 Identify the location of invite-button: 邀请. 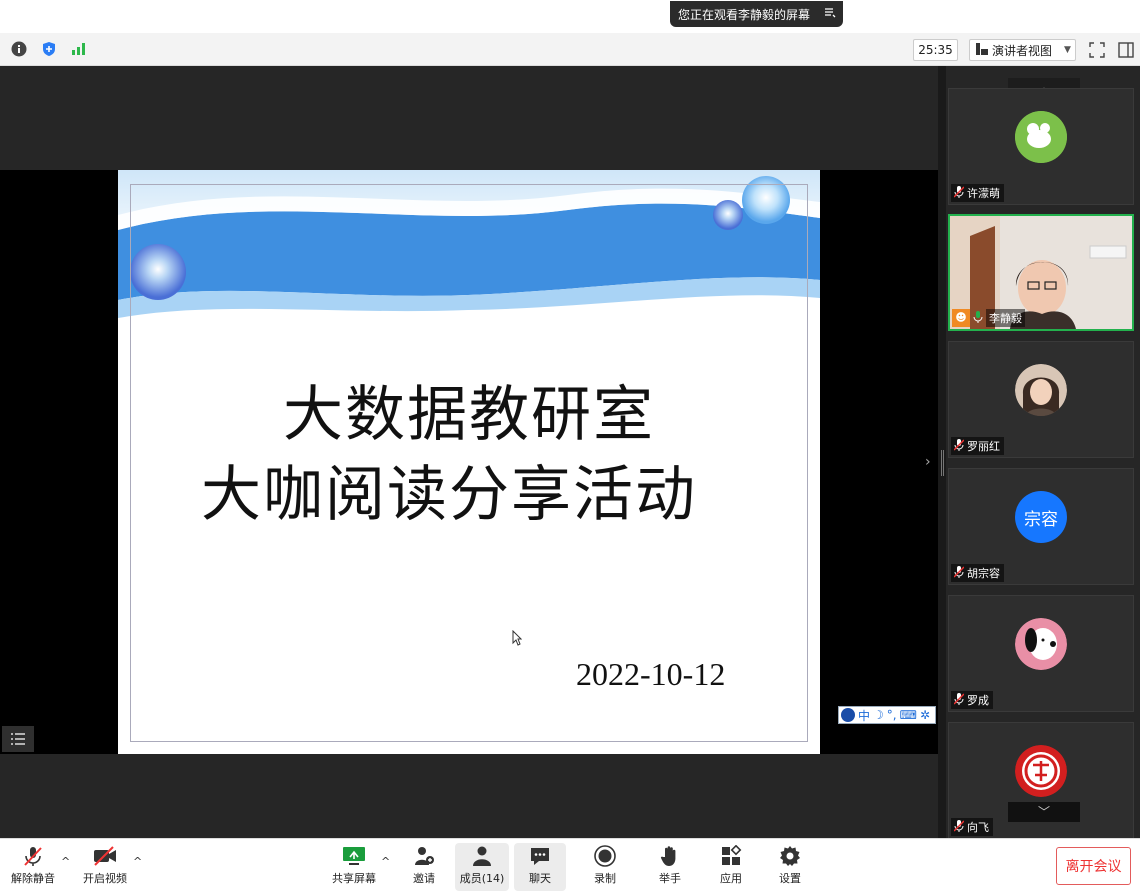
(424, 867).